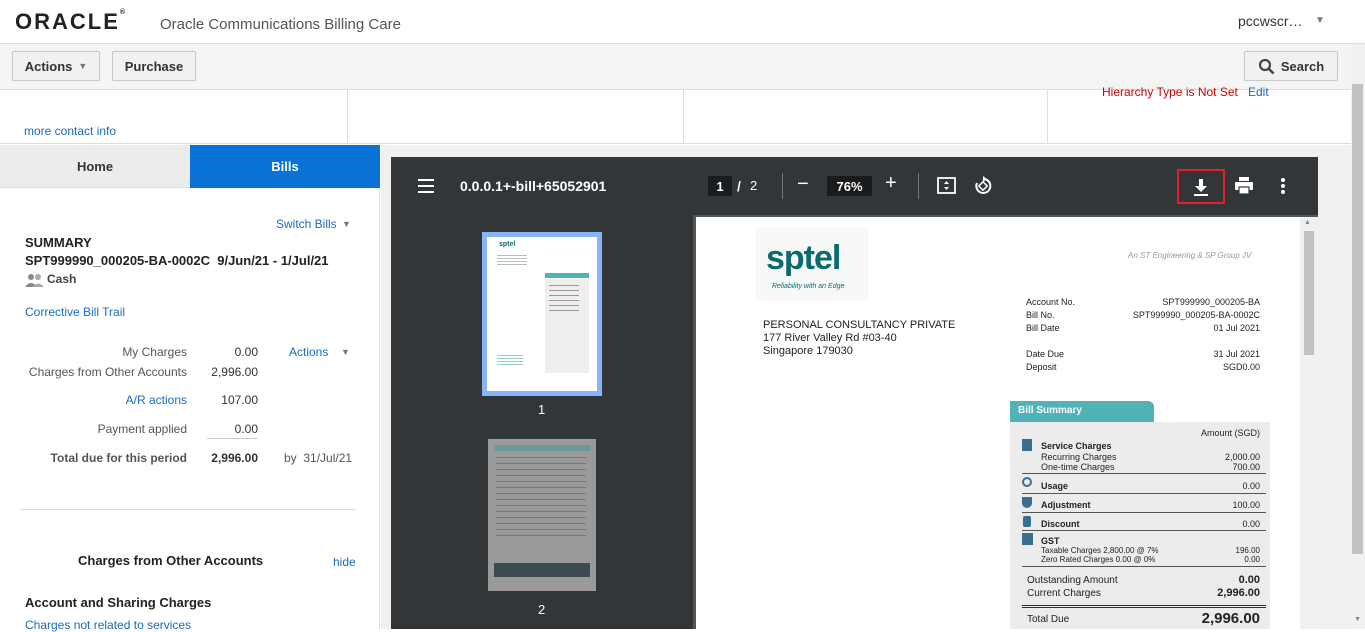 This screenshot has width=1365, height=632. Describe the element at coordinates (1266, 66) in the screenshot. I see `search-icon` at that location.